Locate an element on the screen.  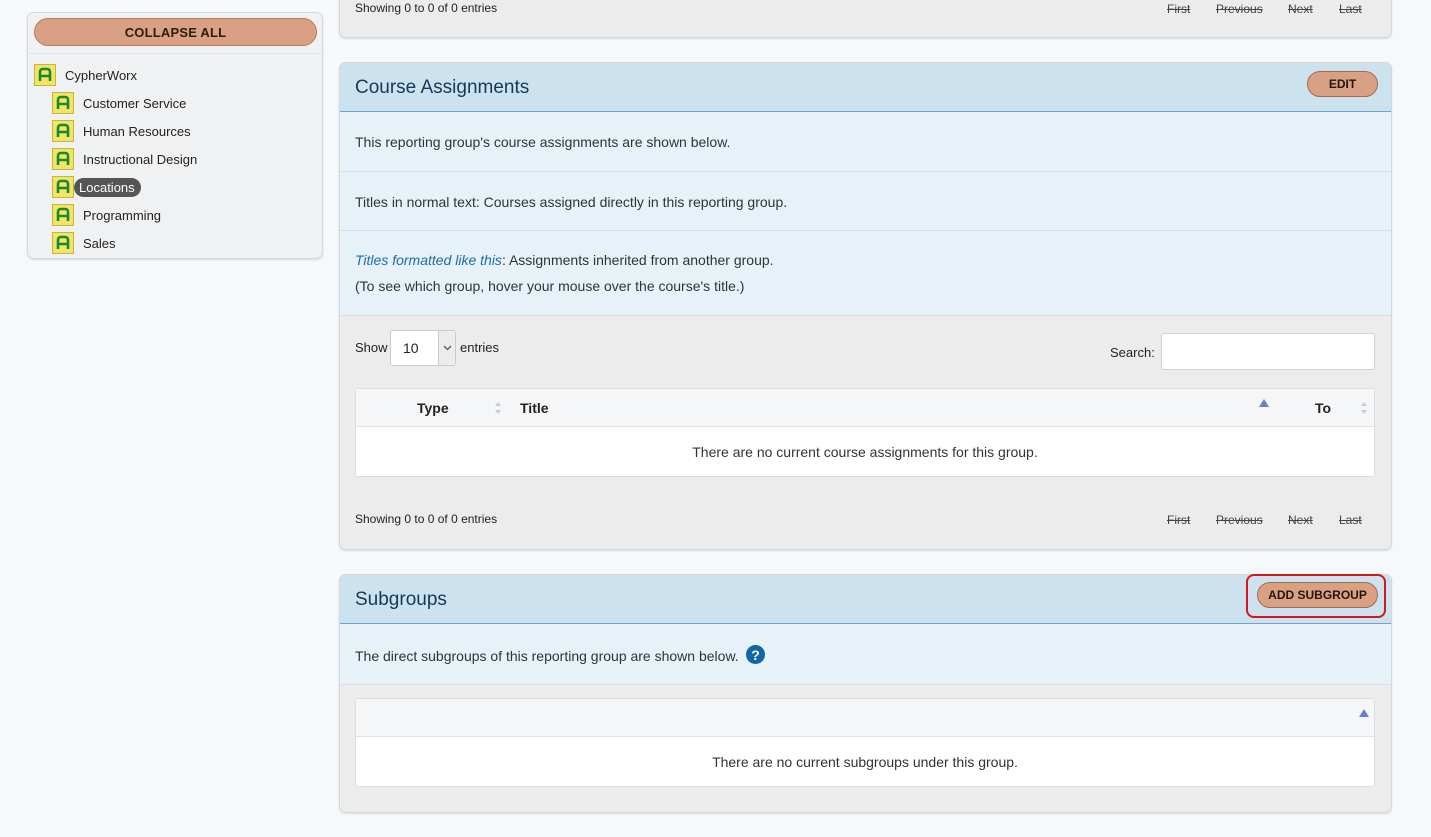
help-icon: ? is located at coordinates (755, 654).